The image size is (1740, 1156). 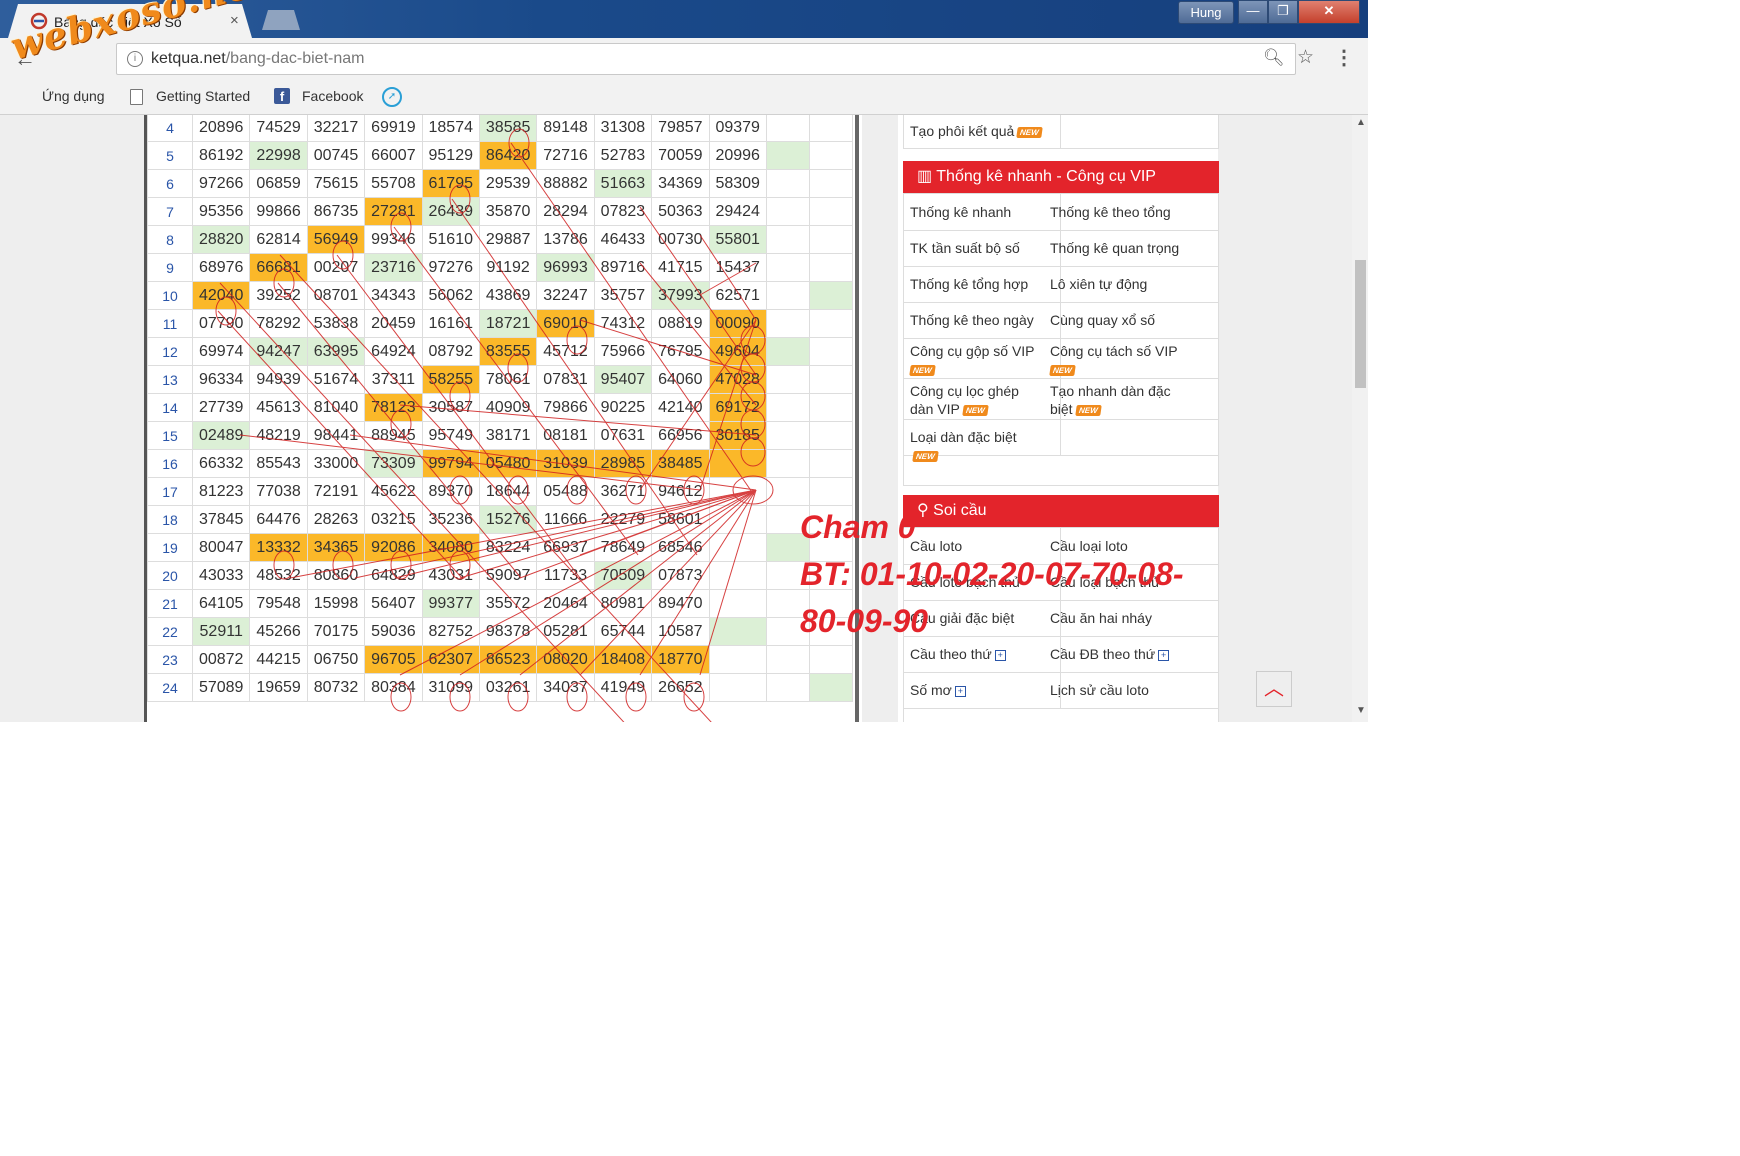 What do you see at coordinates (393, 463) in the screenshot?
I see `result-cell: 73309` at bounding box center [393, 463].